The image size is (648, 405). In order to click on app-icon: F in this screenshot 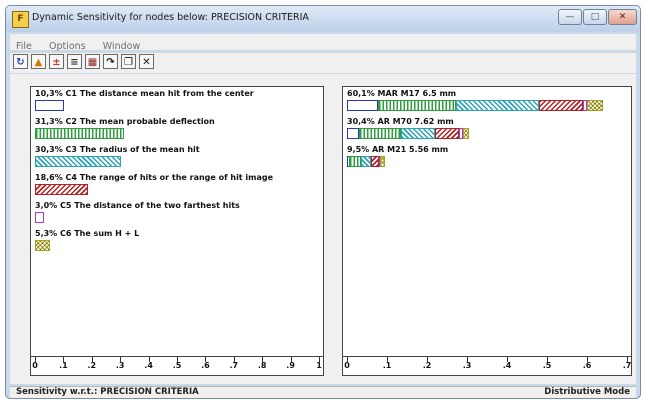, I will do `click(20, 19)`.